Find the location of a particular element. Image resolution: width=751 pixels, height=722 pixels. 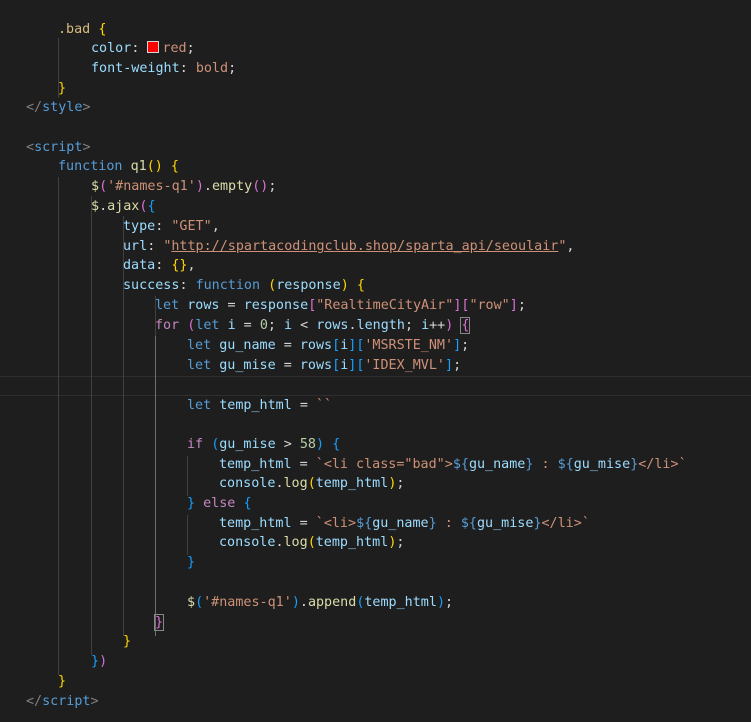

code-line: </script> is located at coordinates (62, 701).